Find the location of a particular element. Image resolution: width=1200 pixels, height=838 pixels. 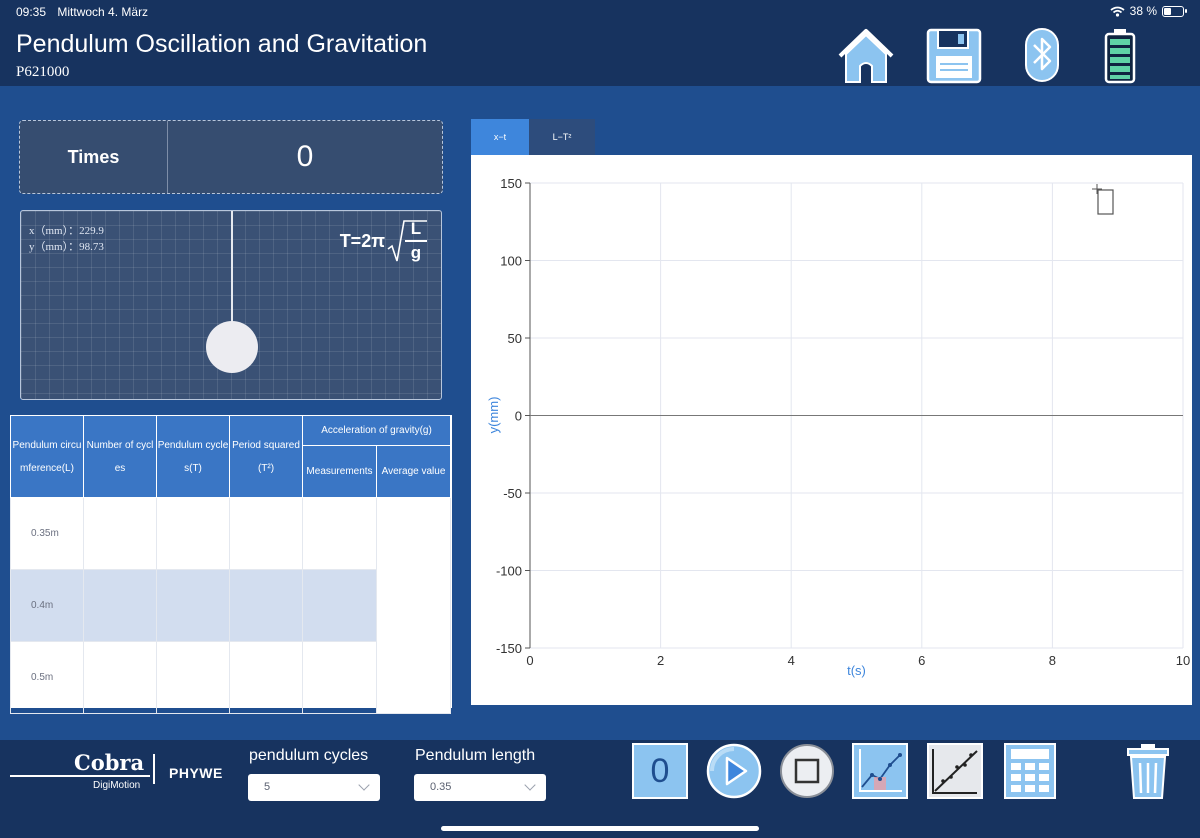

y-tick-label: -150 is located at coordinates (509, 648).